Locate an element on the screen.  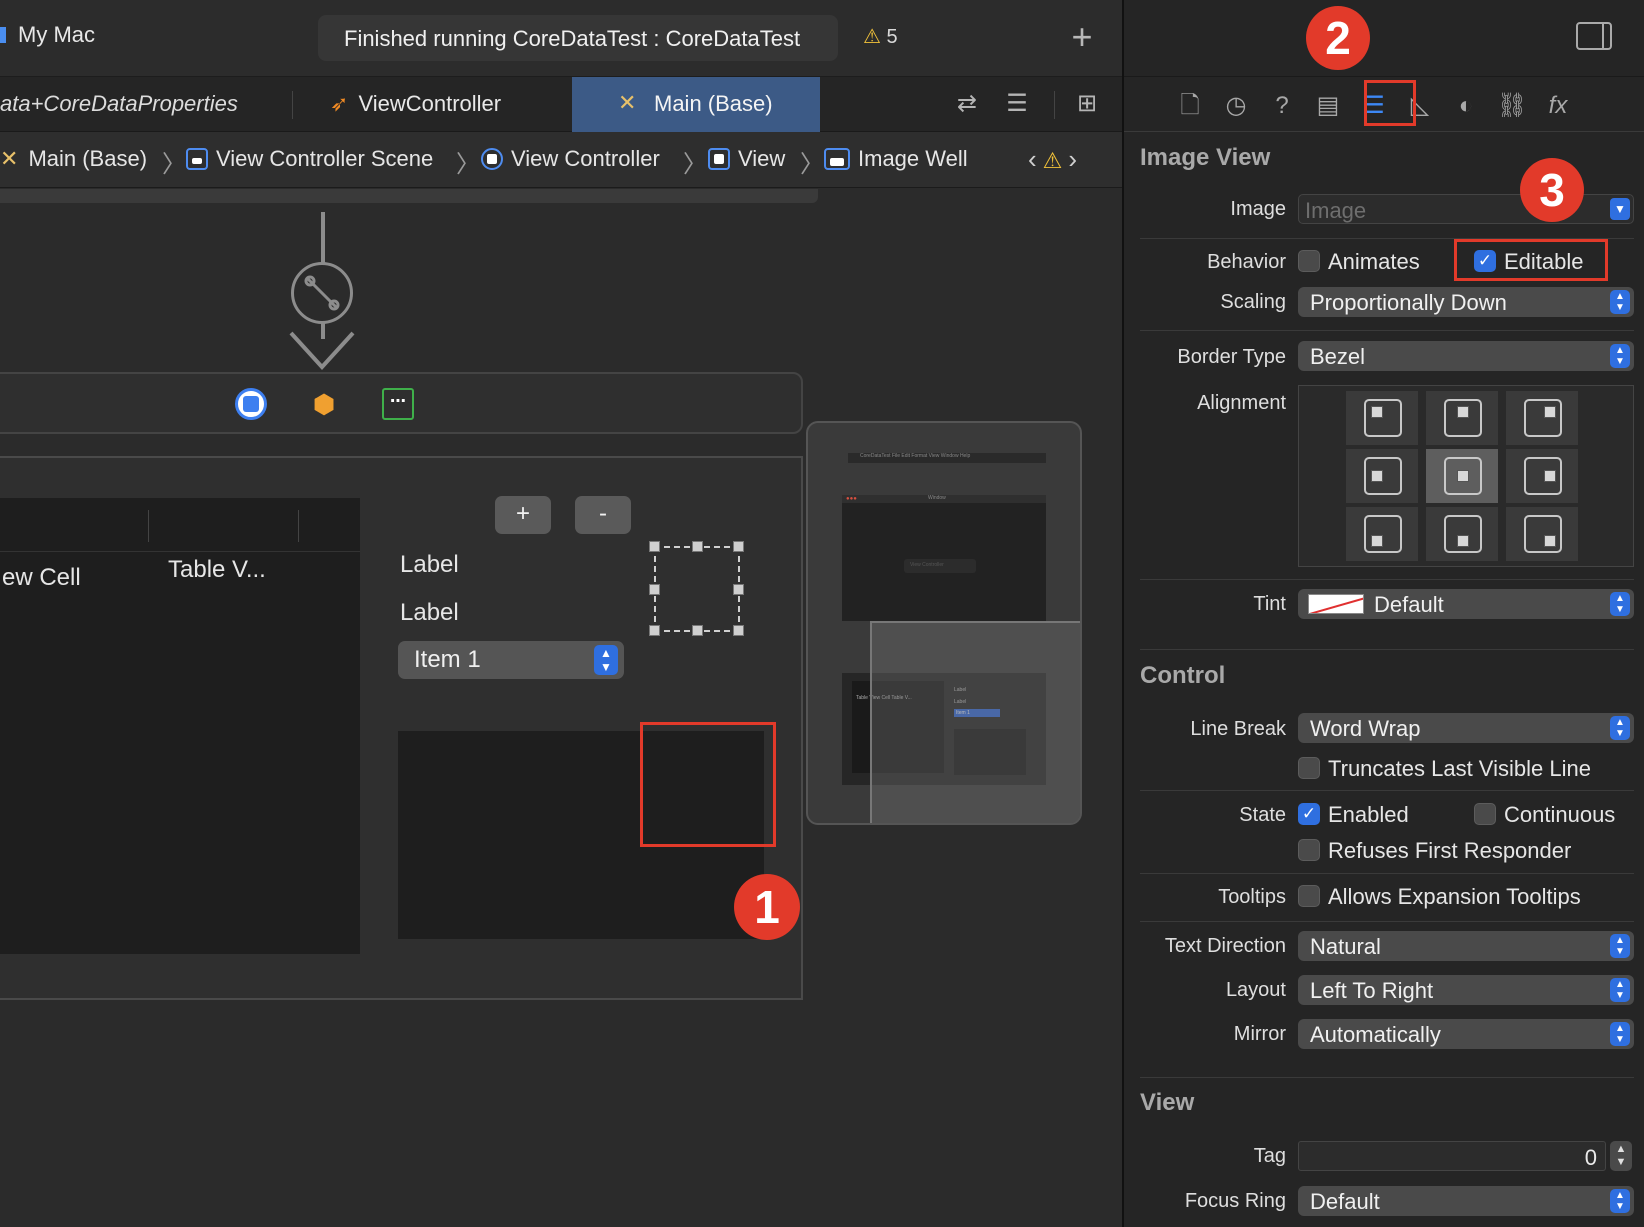
label-2: Label is located at coordinates (429, 613).